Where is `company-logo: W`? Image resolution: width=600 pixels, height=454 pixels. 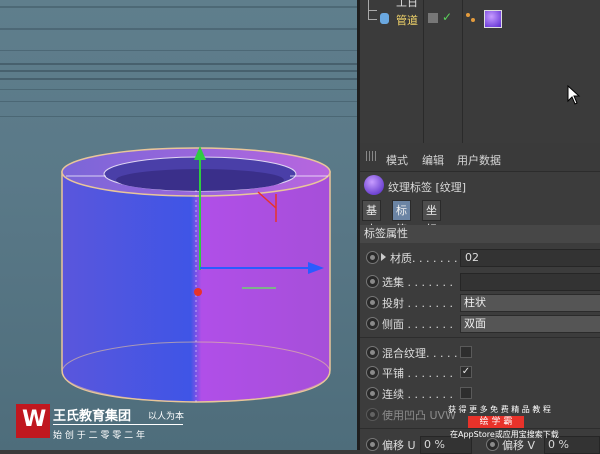
company-logo: W is located at coordinates (33, 421).